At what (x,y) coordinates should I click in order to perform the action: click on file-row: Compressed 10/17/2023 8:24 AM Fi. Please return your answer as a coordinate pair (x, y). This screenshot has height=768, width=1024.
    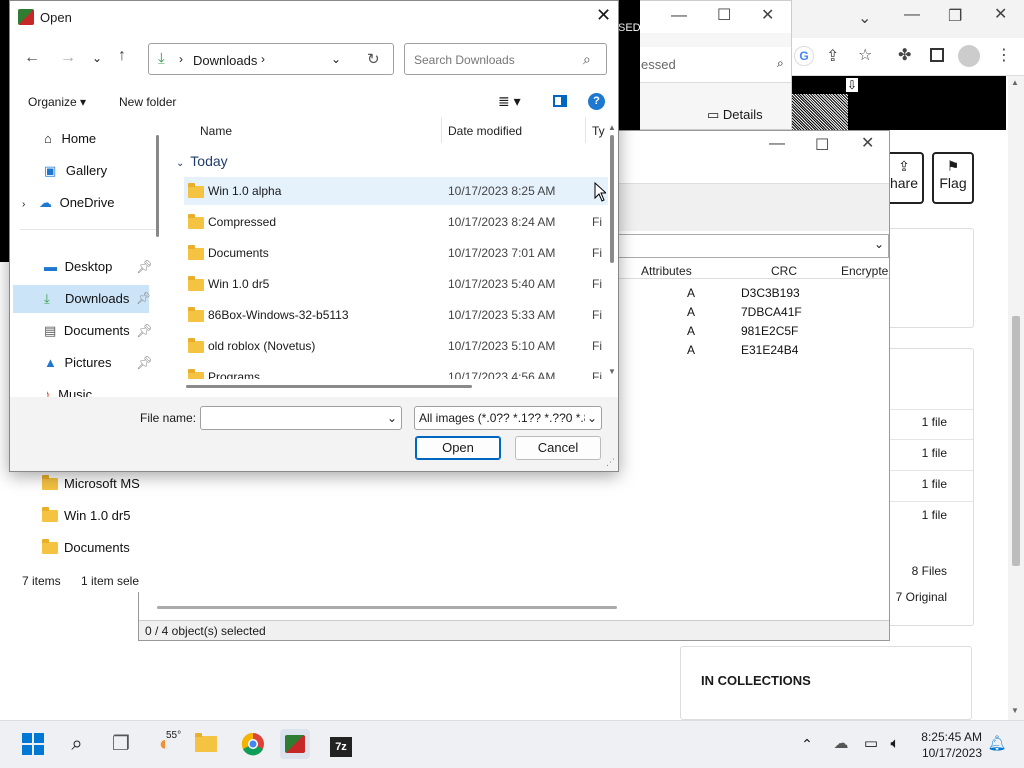
    Looking at the image, I should click on (396, 222).